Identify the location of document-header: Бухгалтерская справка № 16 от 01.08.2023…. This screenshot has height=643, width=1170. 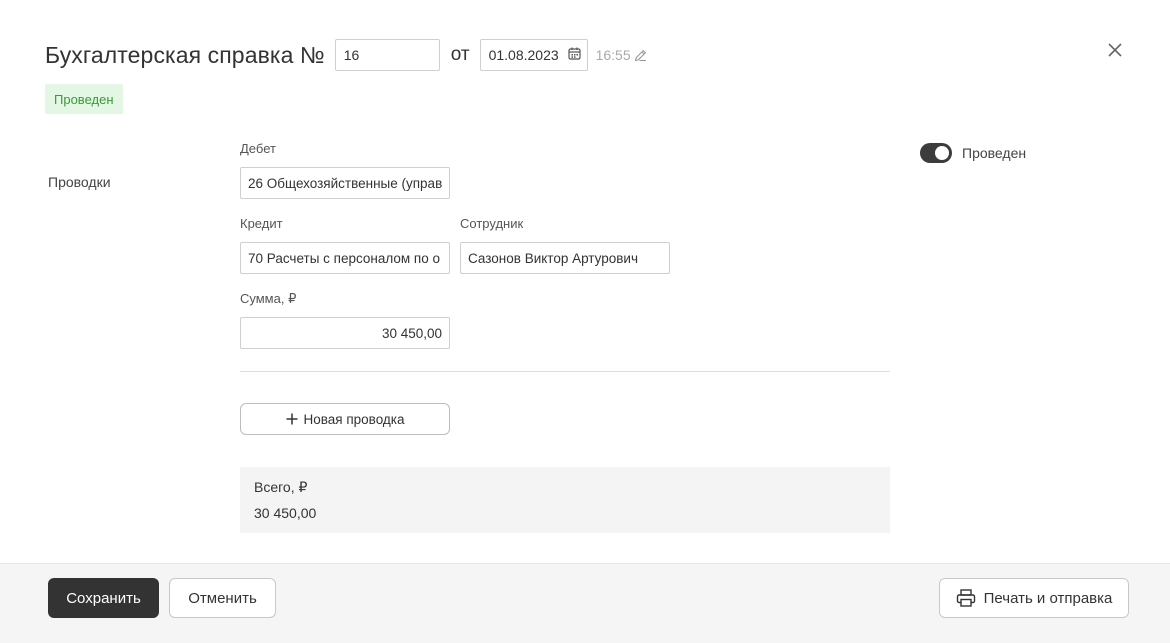
(346, 55).